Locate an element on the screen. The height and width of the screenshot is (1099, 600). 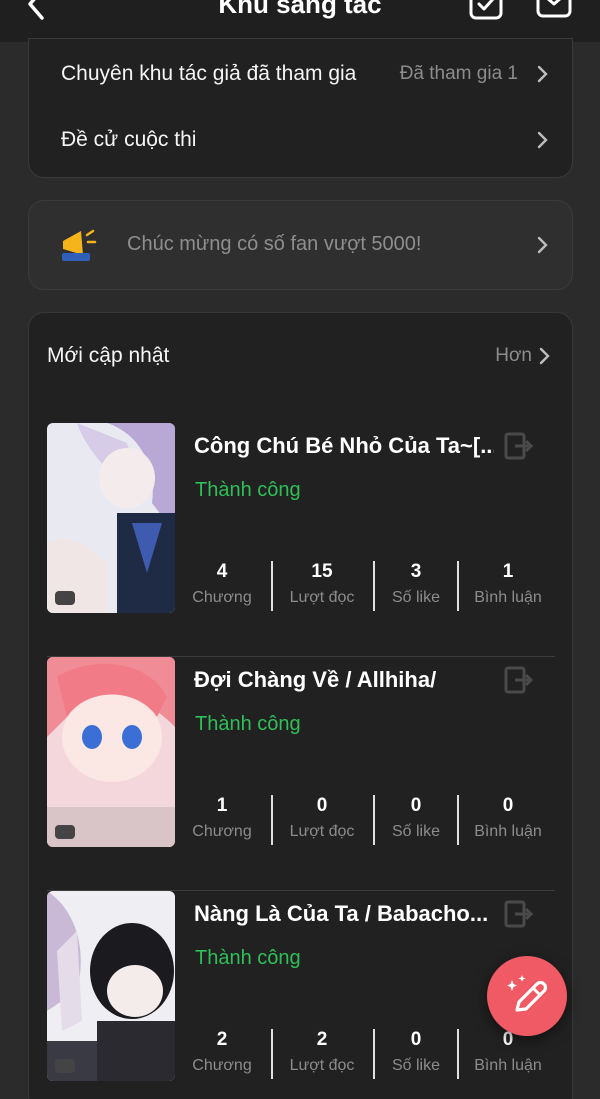
chapters-stat: 4 Chương is located at coordinates (222, 587).